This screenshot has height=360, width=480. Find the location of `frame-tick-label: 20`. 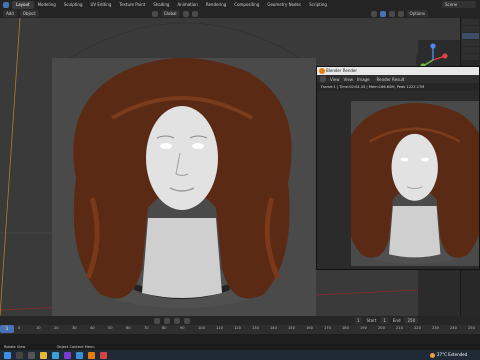

frame-tick-label: 20 is located at coordinates (56, 328).